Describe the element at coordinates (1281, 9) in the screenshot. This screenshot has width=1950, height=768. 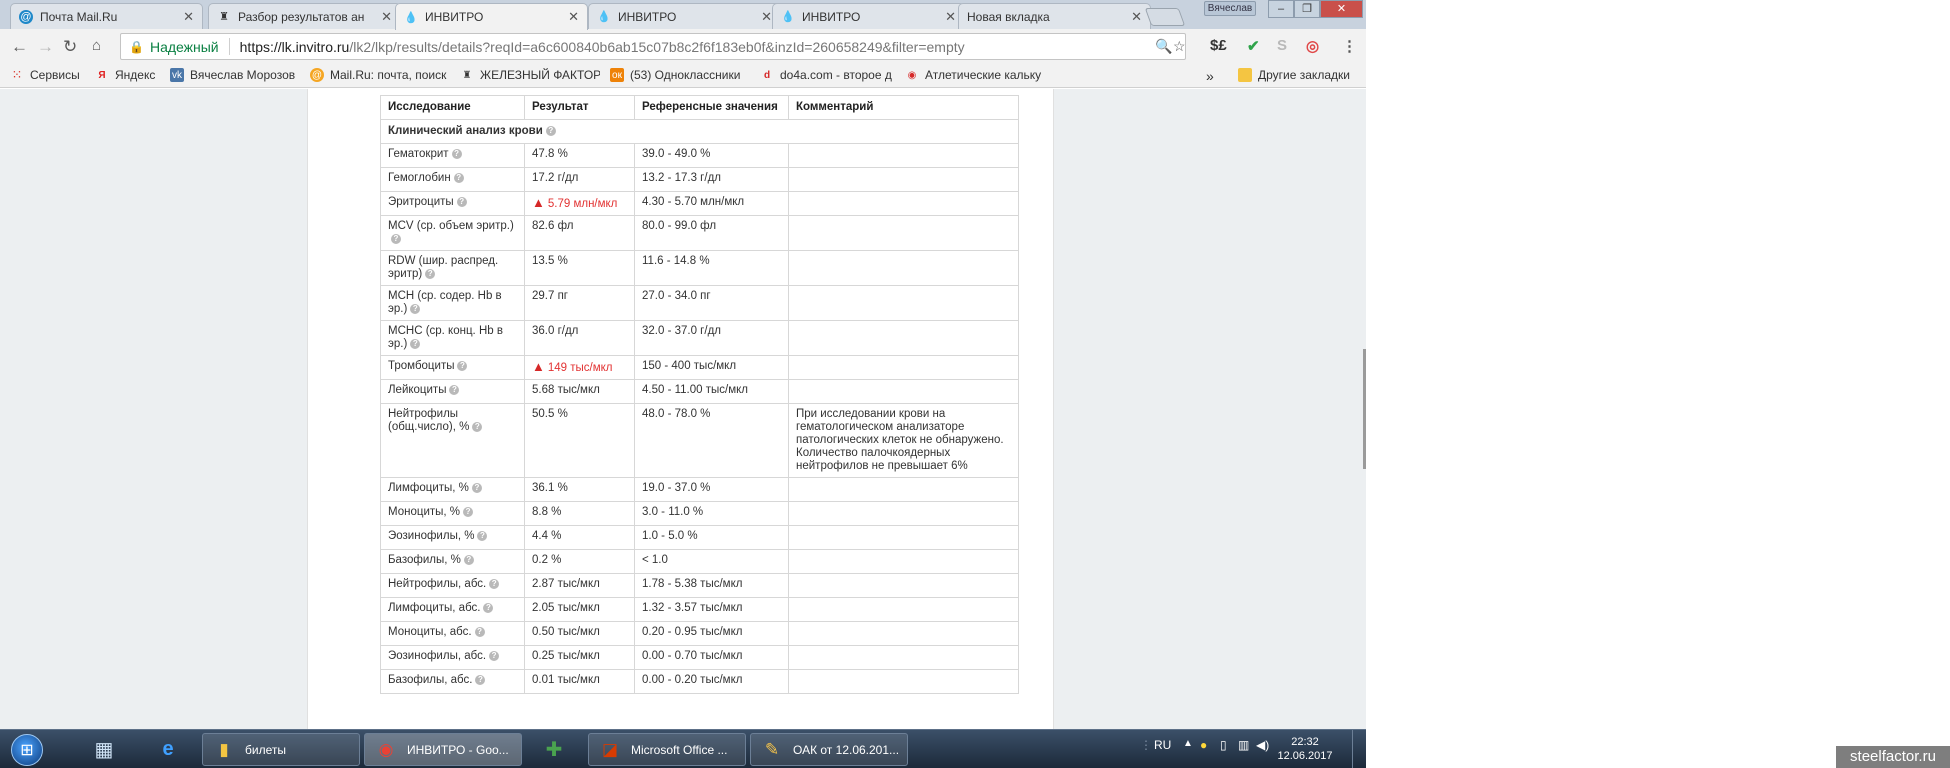
I see `minimize-icon: –` at that location.